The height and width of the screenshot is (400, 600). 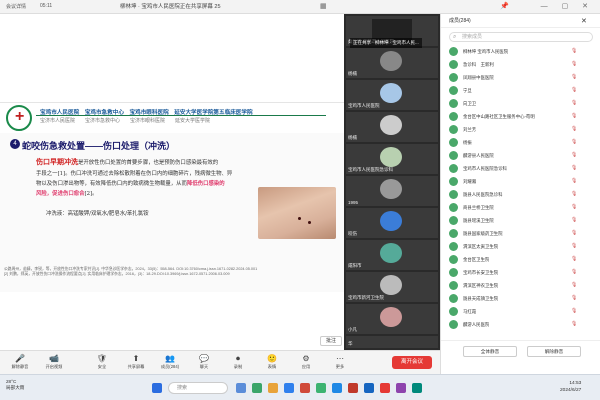 What do you see at coordinates (504, 6) in the screenshot?
I see `pin-icon: 📌` at bounding box center [504, 6].